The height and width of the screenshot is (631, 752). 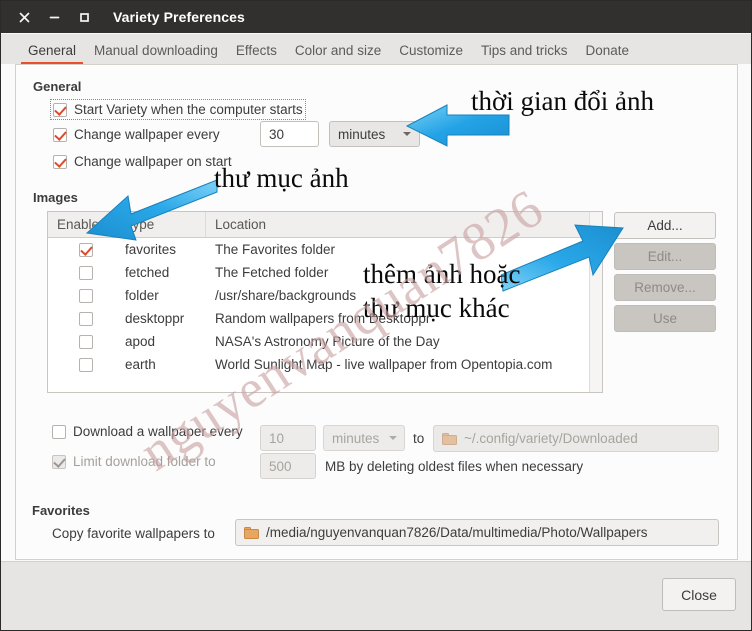 I want to click on column-header-enabled: Enabled, so click(x=82, y=224).